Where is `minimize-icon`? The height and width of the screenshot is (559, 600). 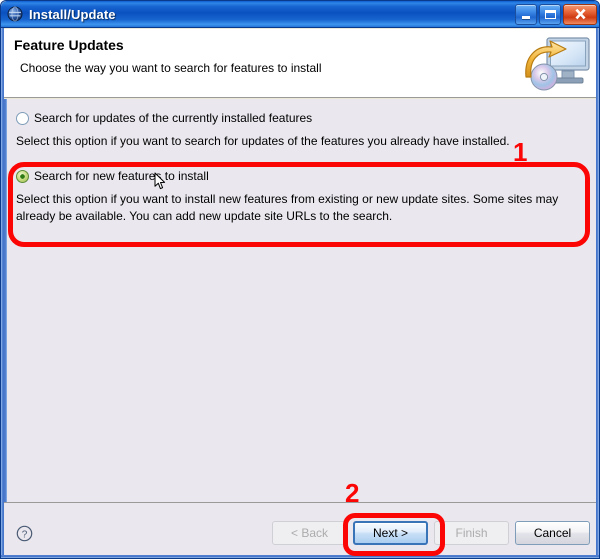 minimize-icon is located at coordinates (526, 17).